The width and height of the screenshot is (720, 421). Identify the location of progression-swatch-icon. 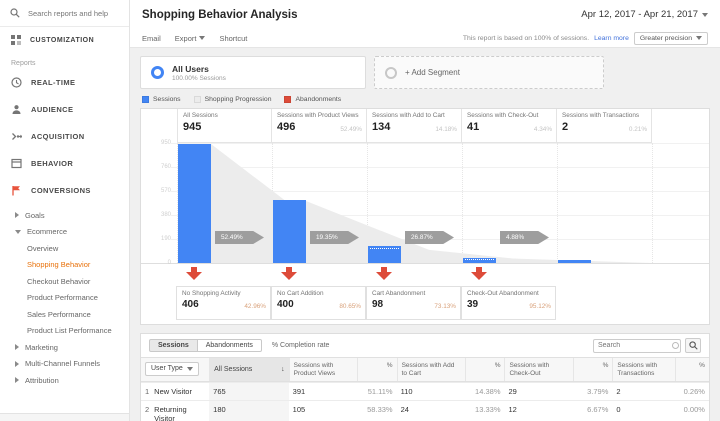
(197, 99).